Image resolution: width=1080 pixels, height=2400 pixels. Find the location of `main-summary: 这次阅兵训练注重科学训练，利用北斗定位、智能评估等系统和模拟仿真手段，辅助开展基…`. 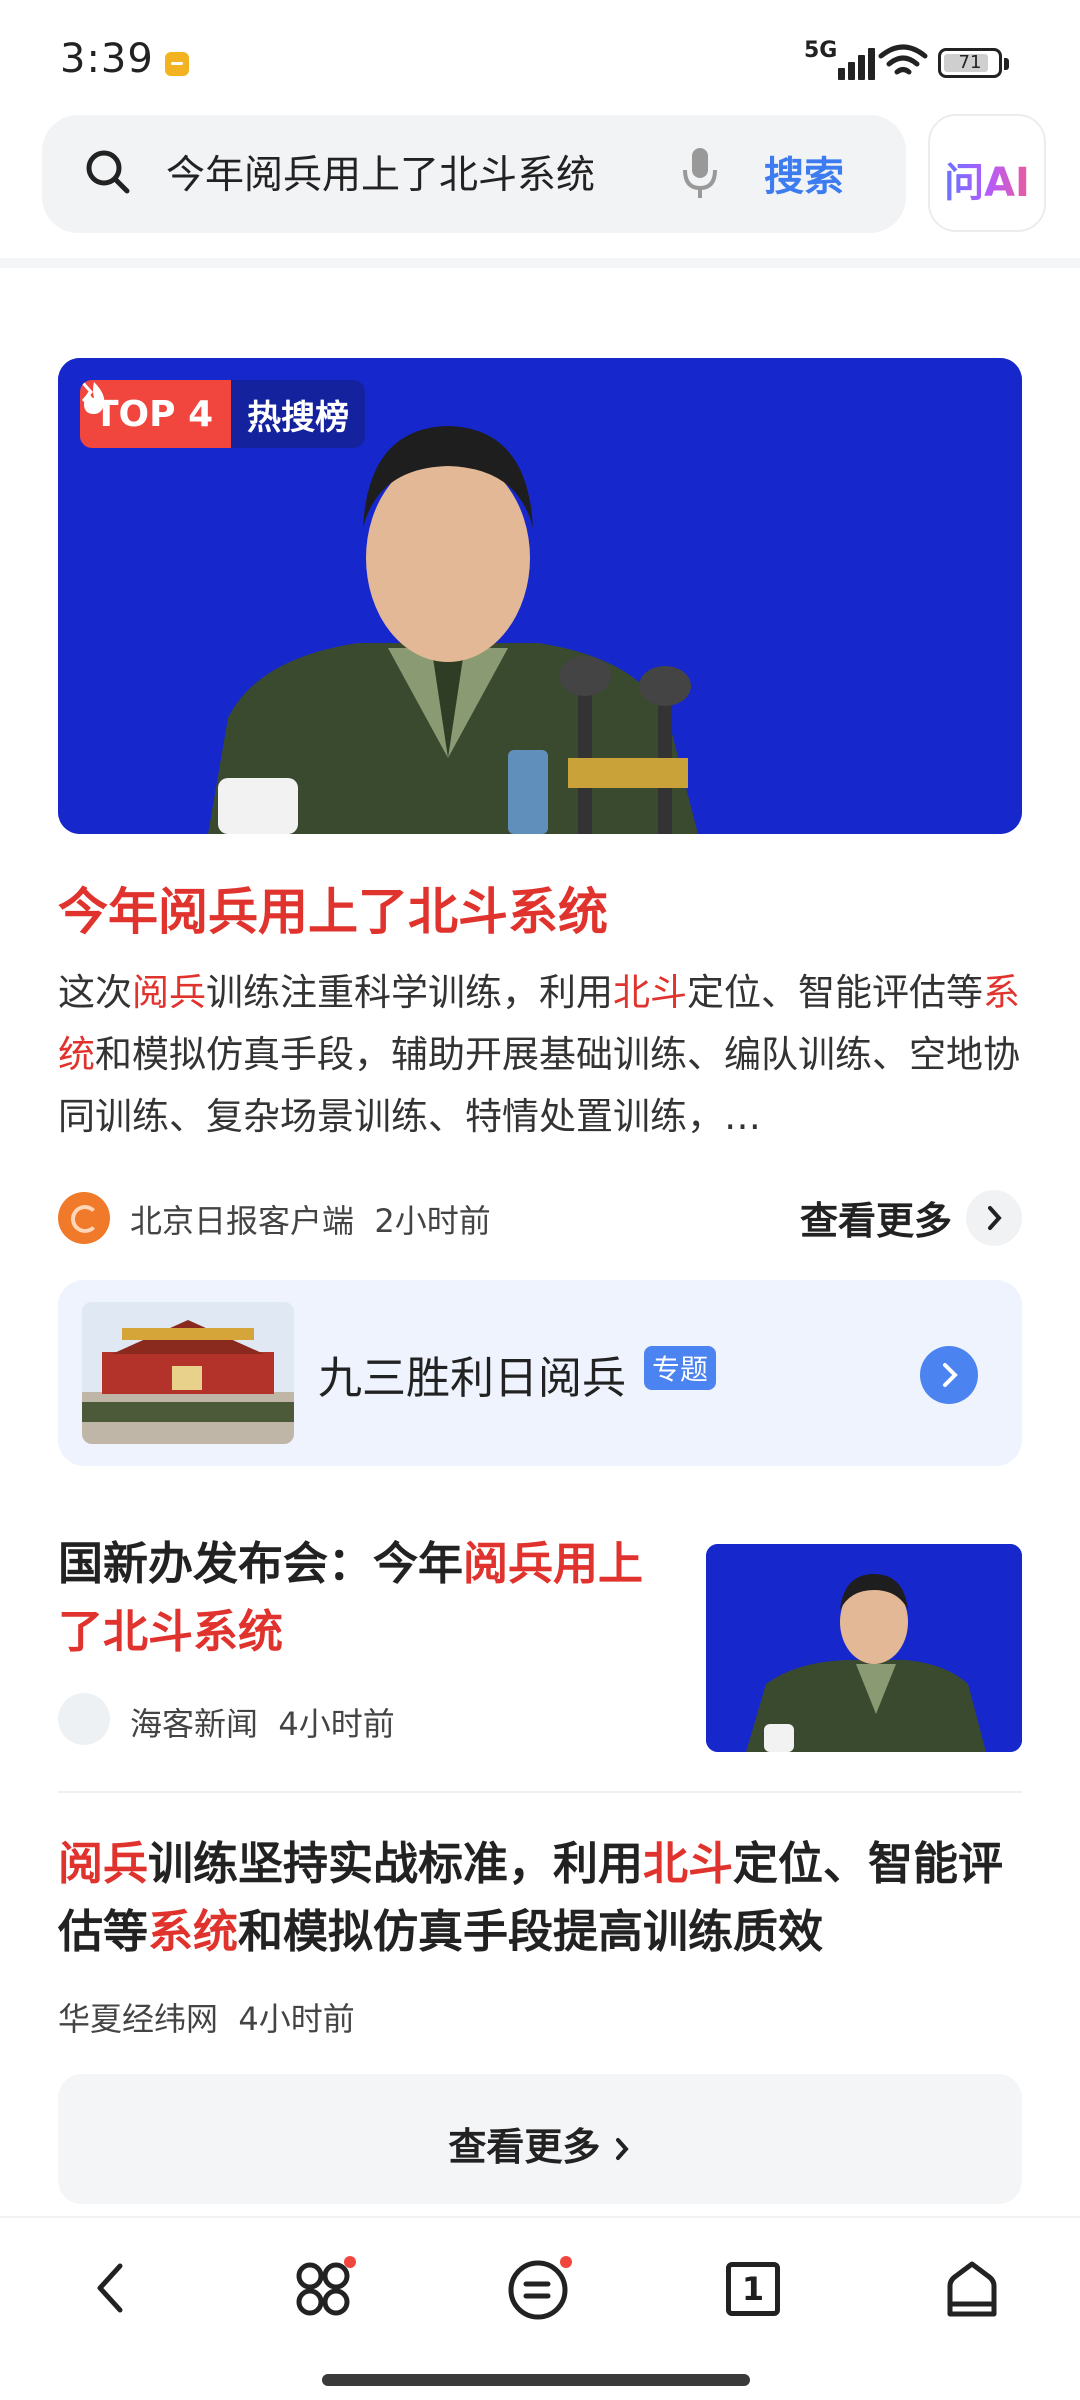

main-summary: 这次阅兵训练注重科学训练，利用北斗定位、智能评估等系统和模拟仿真手段，辅助开展基… is located at coordinates (540, 1055).